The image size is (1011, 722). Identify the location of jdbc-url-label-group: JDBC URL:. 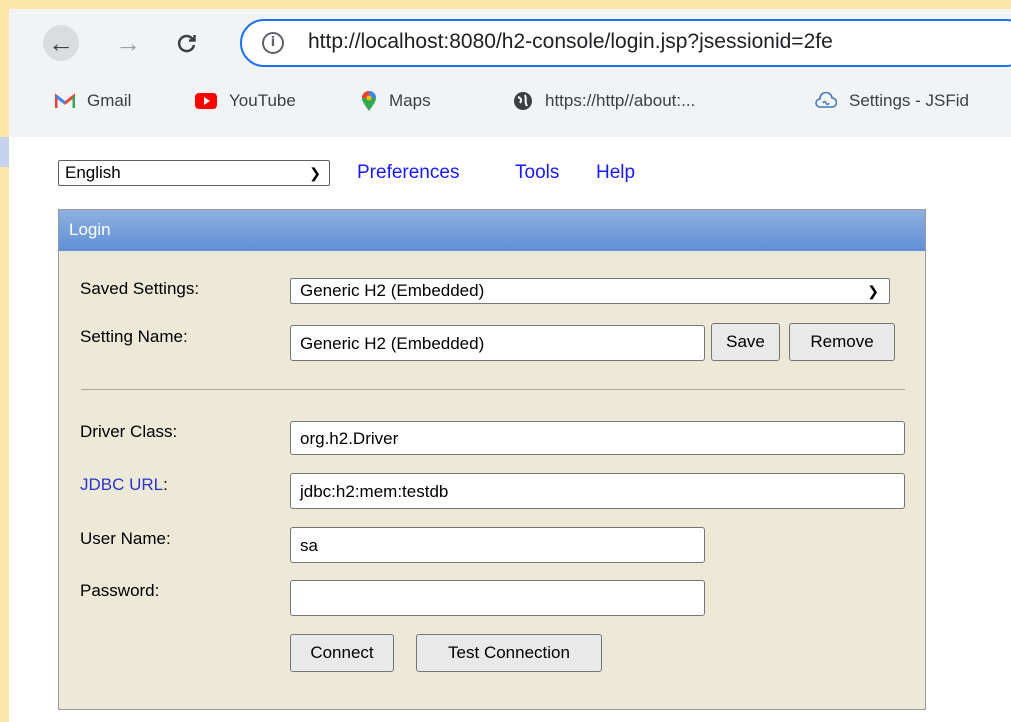
(124, 485).